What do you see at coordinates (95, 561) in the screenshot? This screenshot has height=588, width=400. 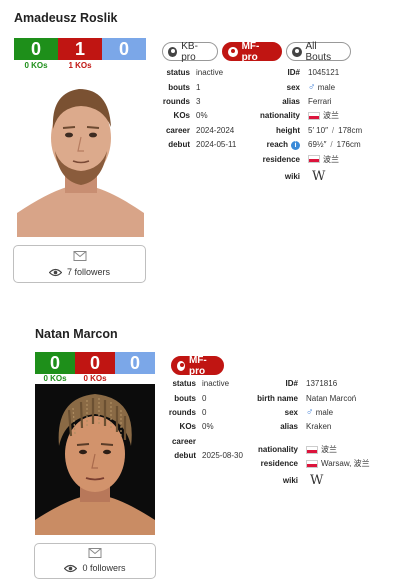 I see `follow-card: 0 followers` at bounding box center [95, 561].